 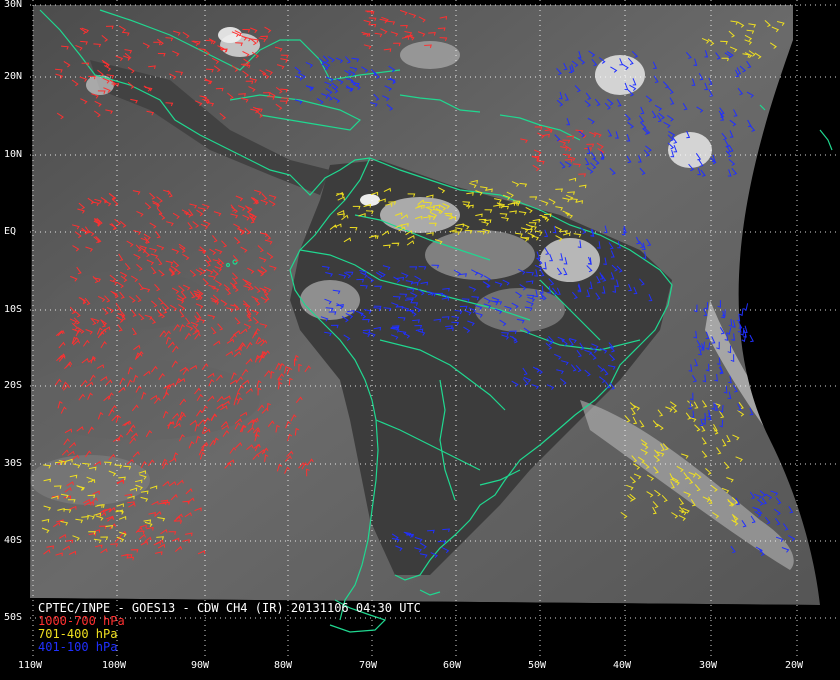 I want to click on lon-label-50w: 50W, so click(x=537, y=665).